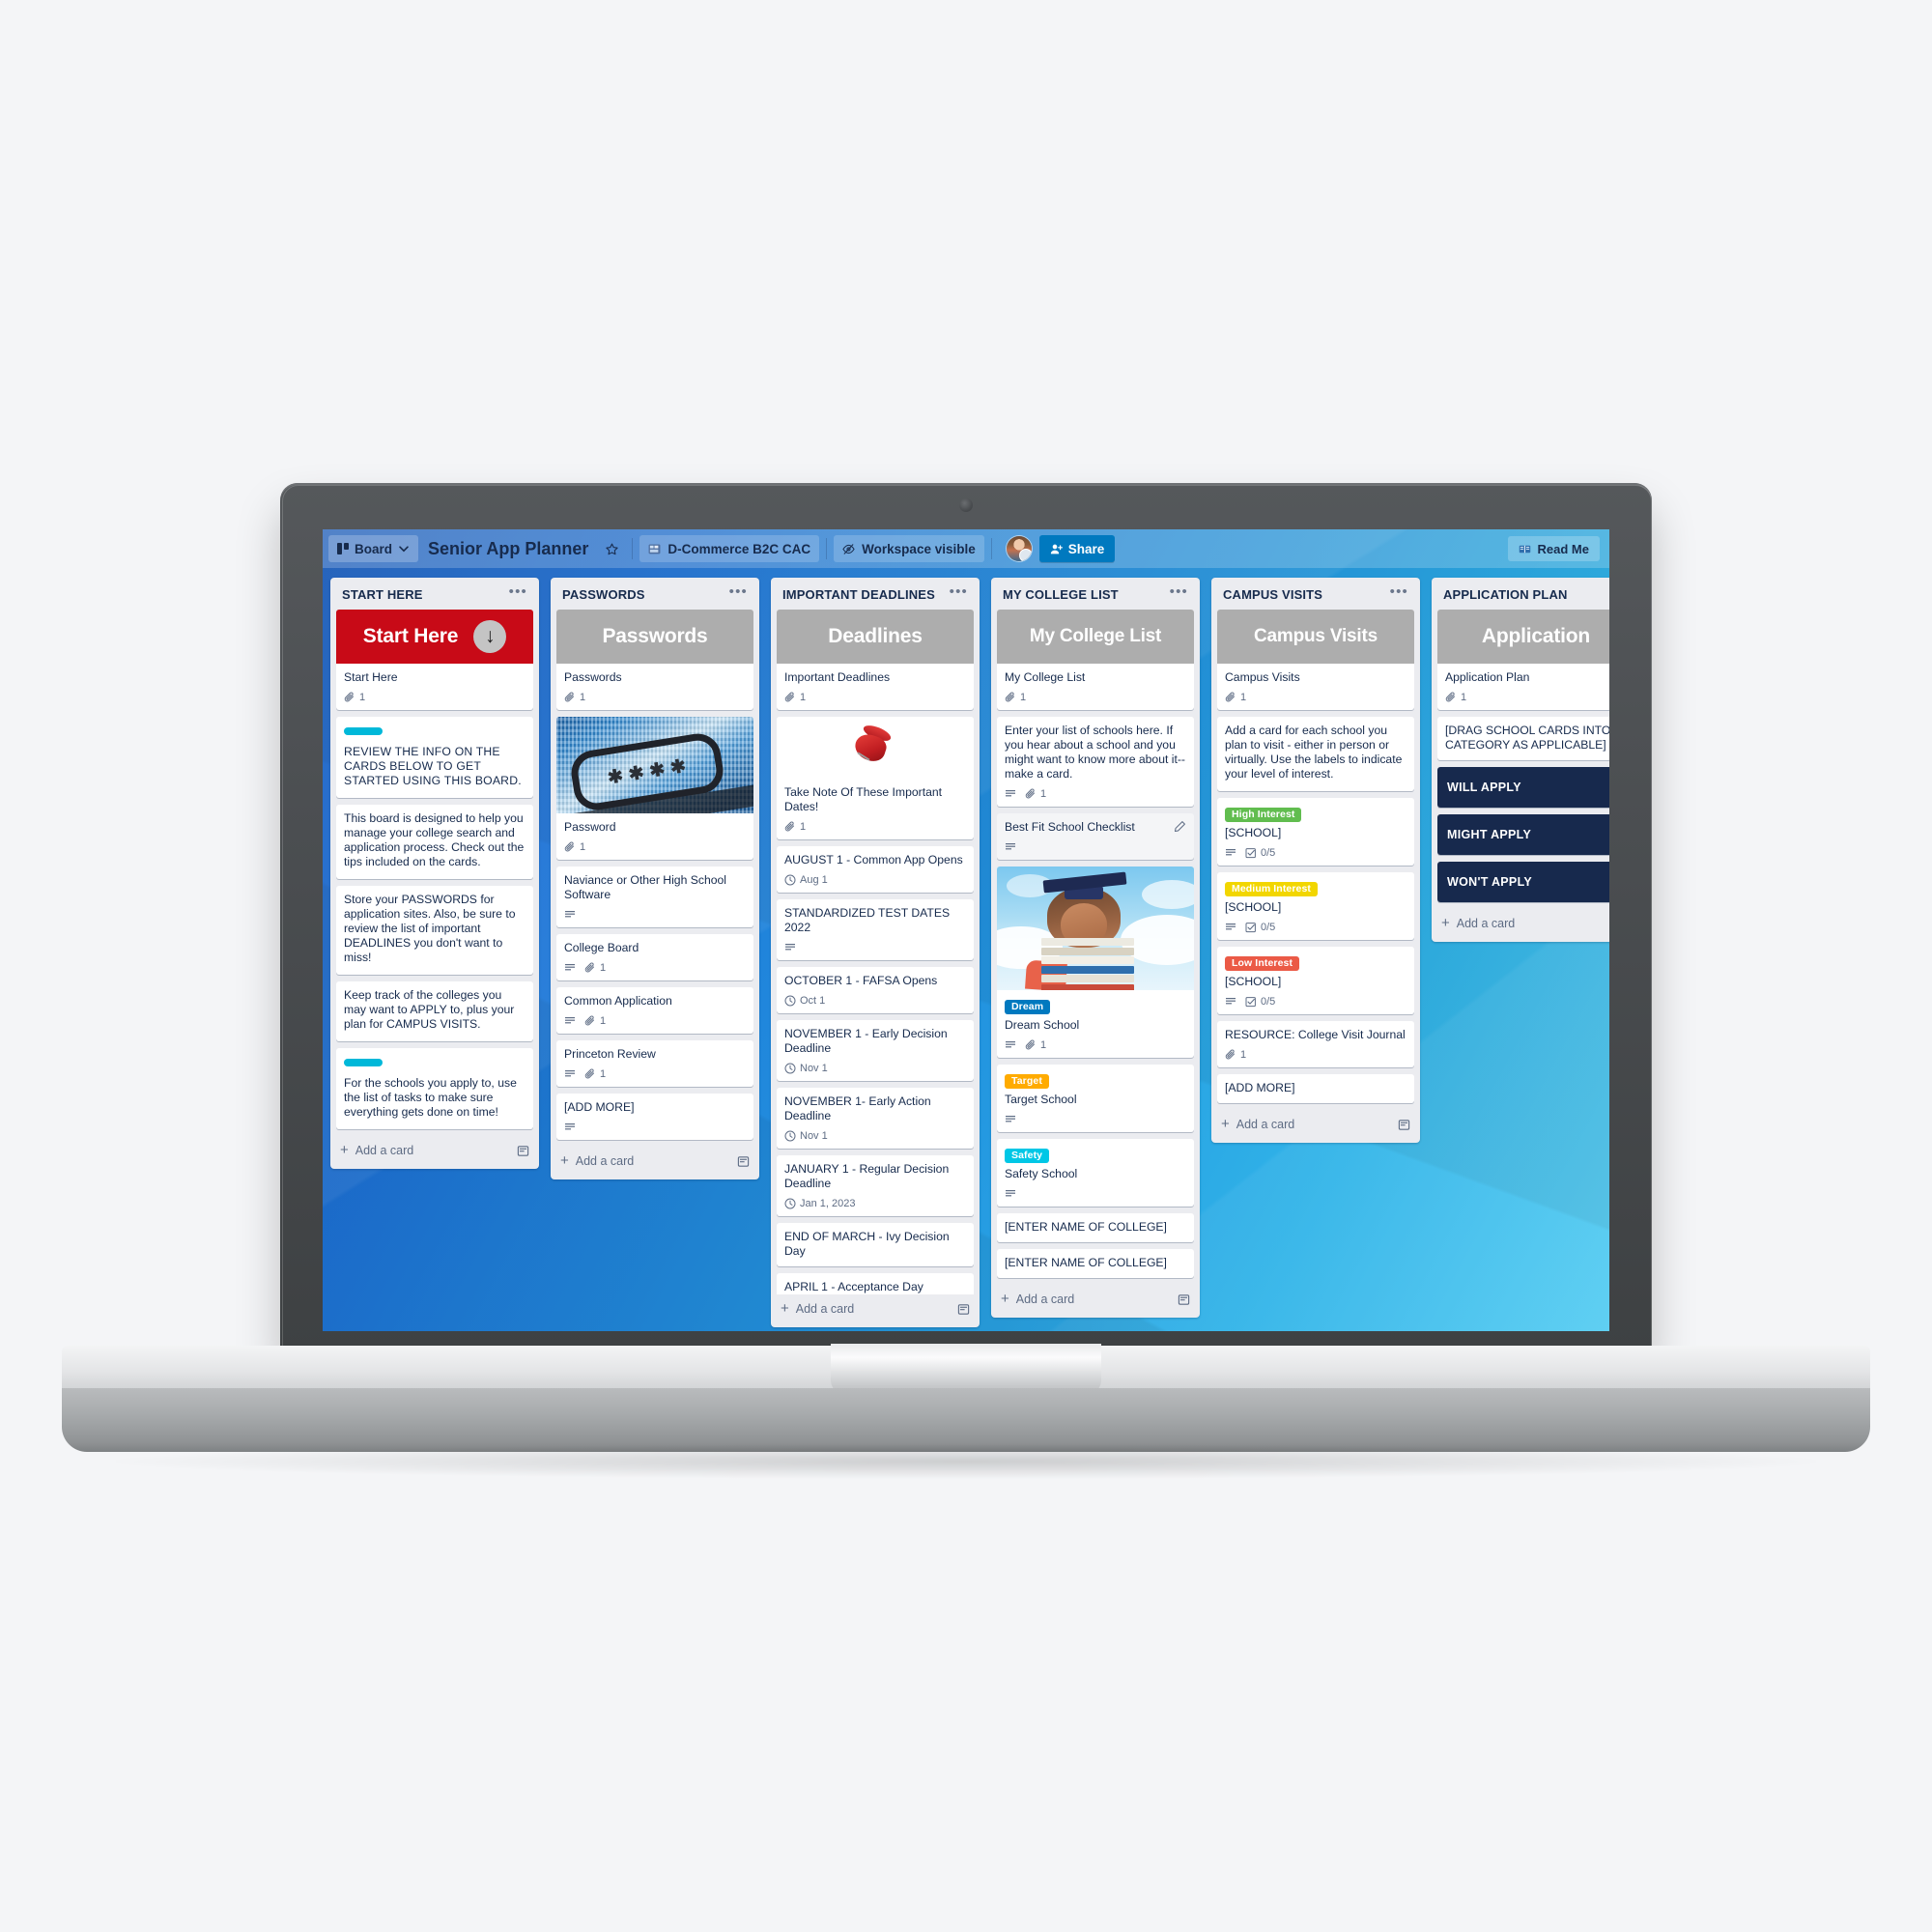 This screenshot has height=1932, width=1932. I want to click on card-college-visit-journal: RESOURCE: College Visit Journal 1, so click(1315, 1044).